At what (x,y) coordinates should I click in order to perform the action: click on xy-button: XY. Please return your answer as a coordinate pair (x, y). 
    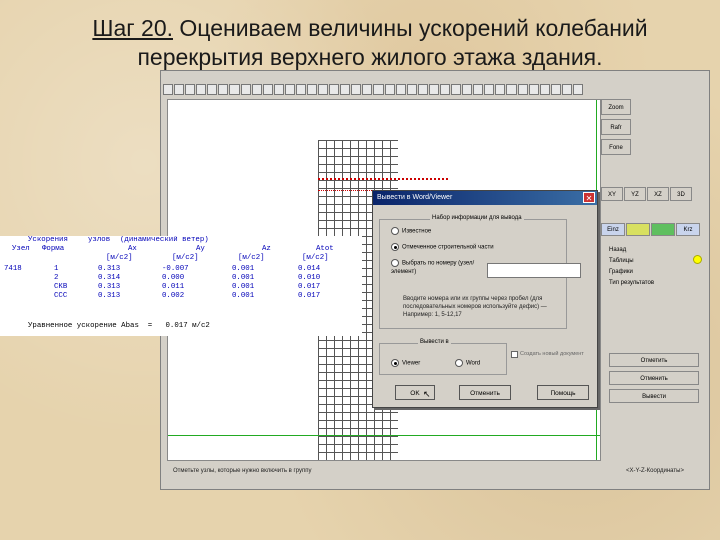
    Looking at the image, I should click on (612, 194).